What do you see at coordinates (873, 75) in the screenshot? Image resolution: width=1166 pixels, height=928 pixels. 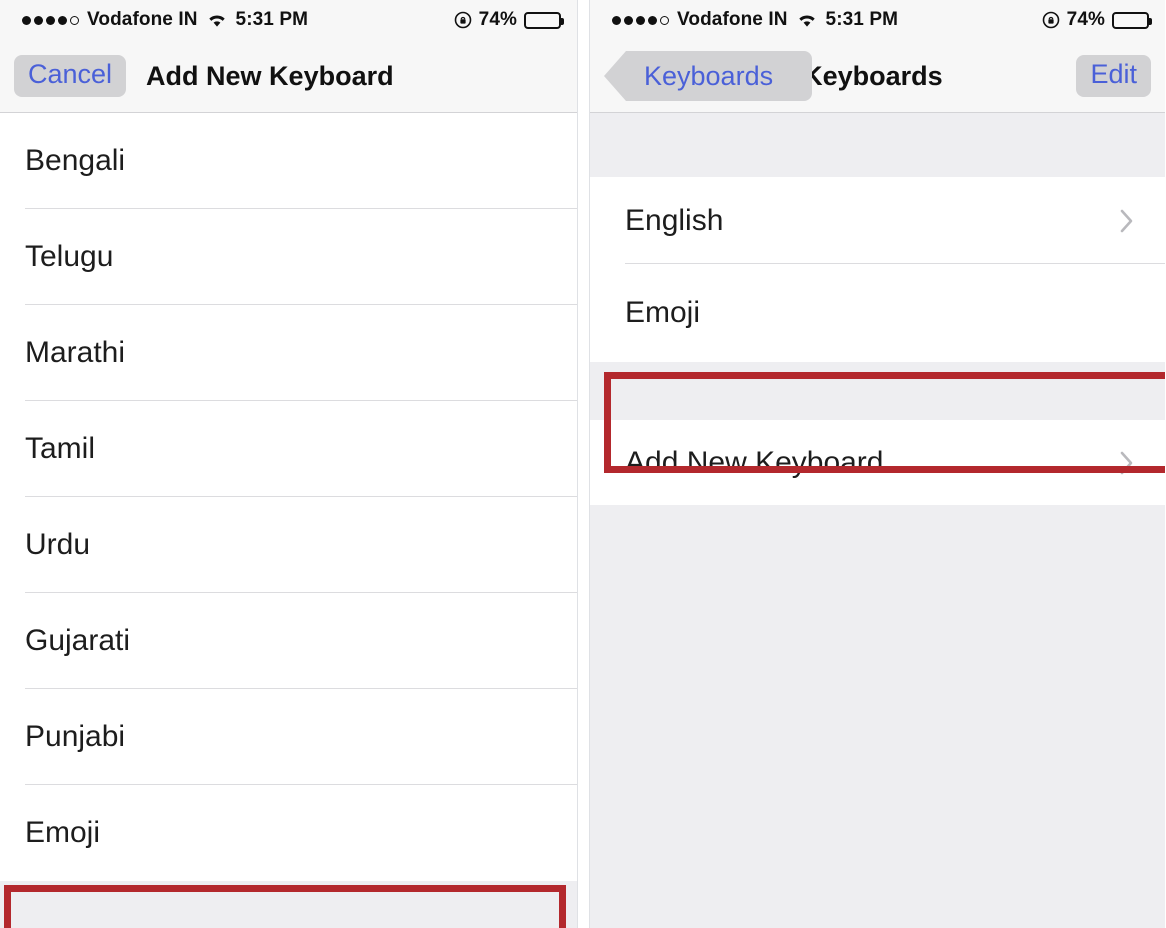 I see `page-title-right: Keyboards` at bounding box center [873, 75].